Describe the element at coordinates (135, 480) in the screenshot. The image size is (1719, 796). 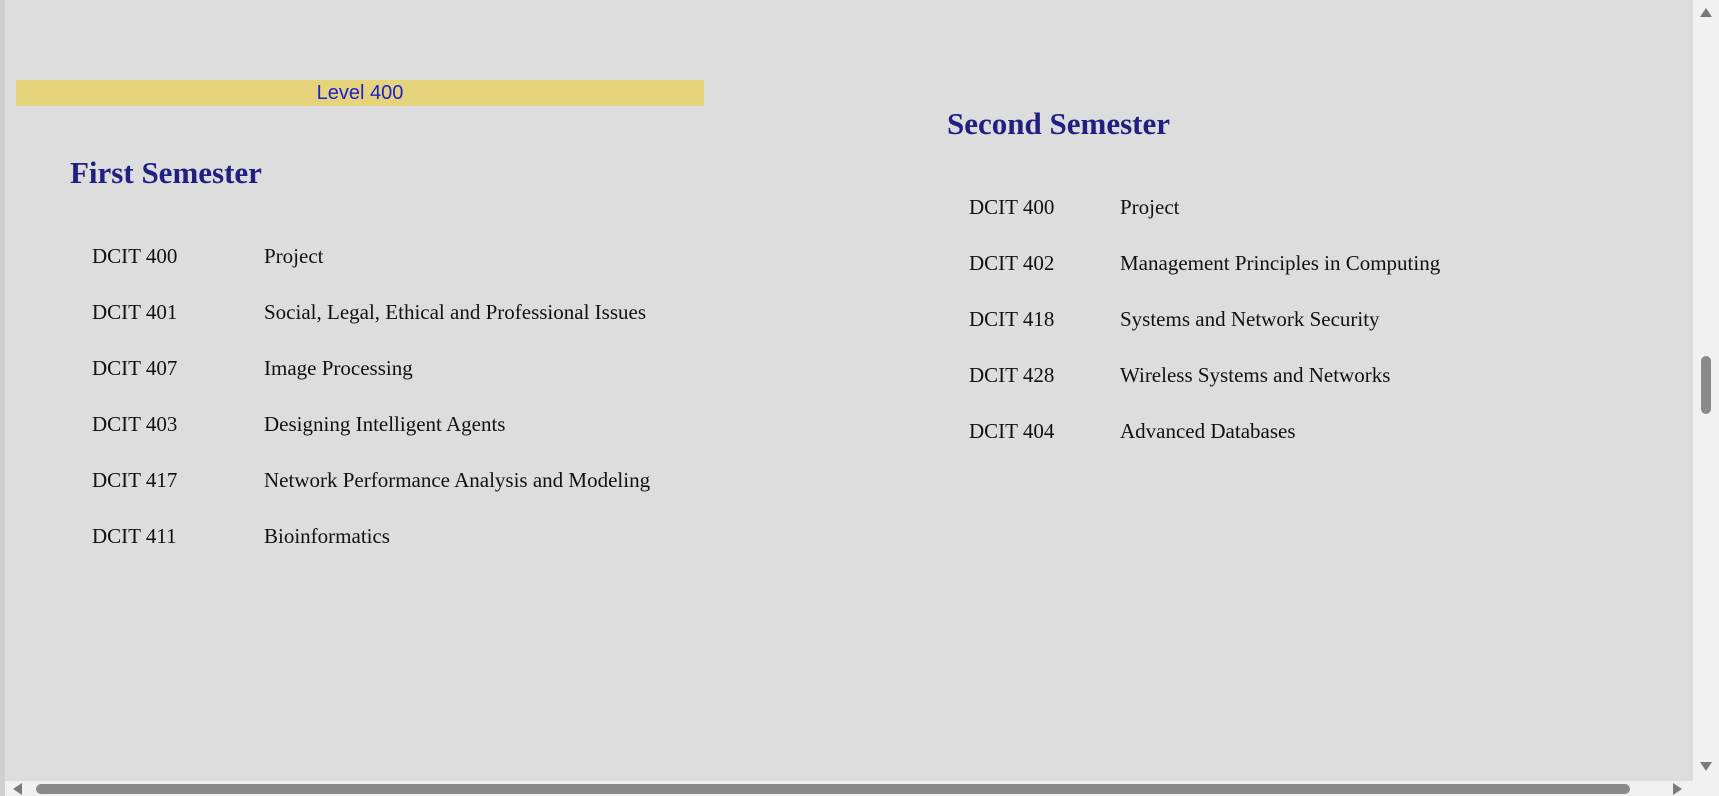
I see `course-code: DCIT 417` at that location.